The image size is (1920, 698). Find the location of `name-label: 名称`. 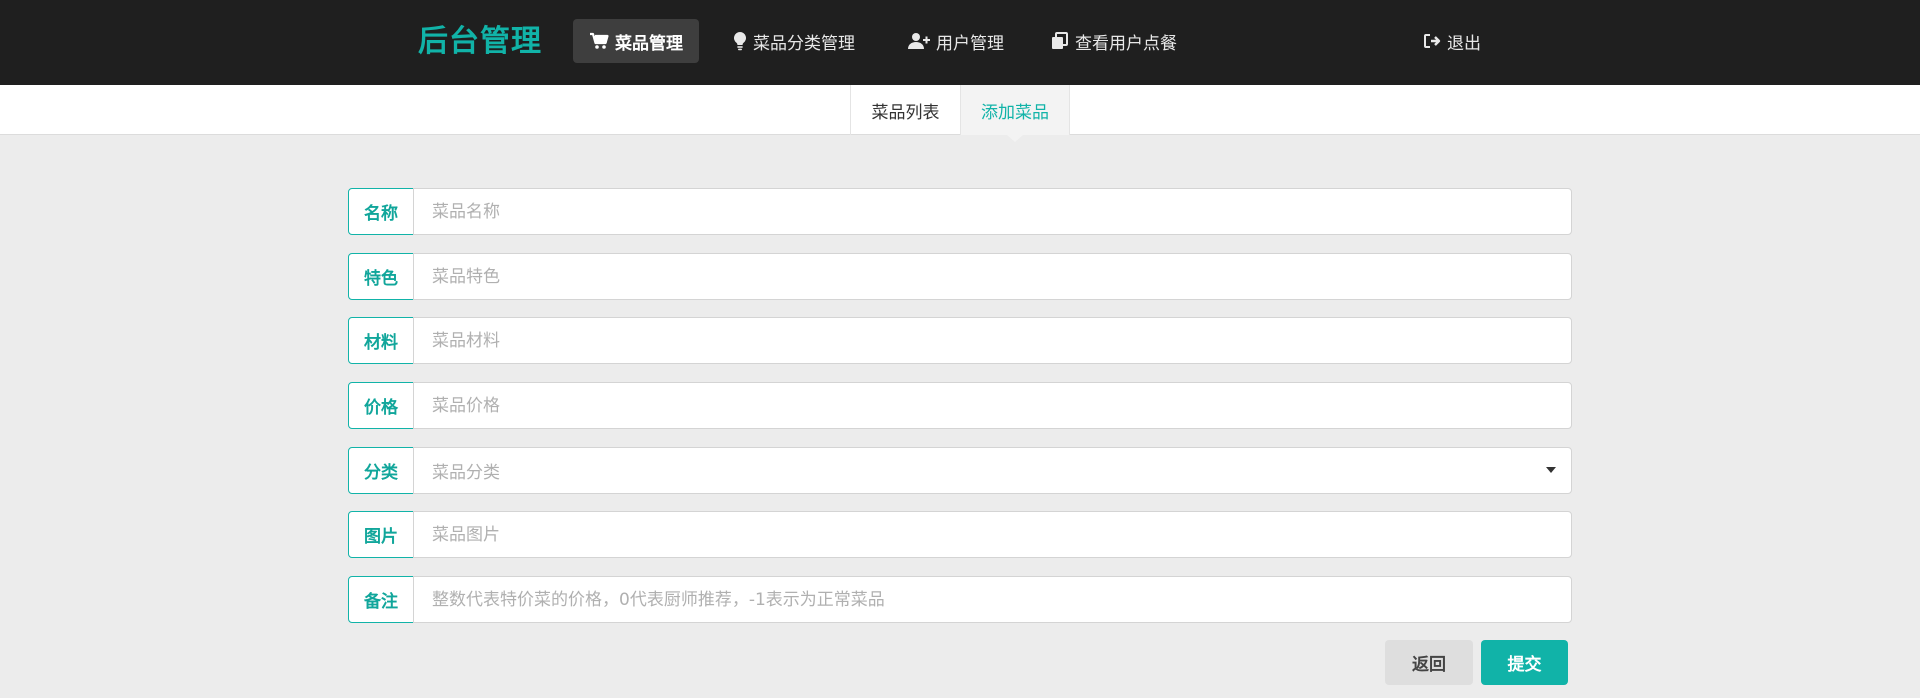

name-label: 名称 is located at coordinates (381, 211).